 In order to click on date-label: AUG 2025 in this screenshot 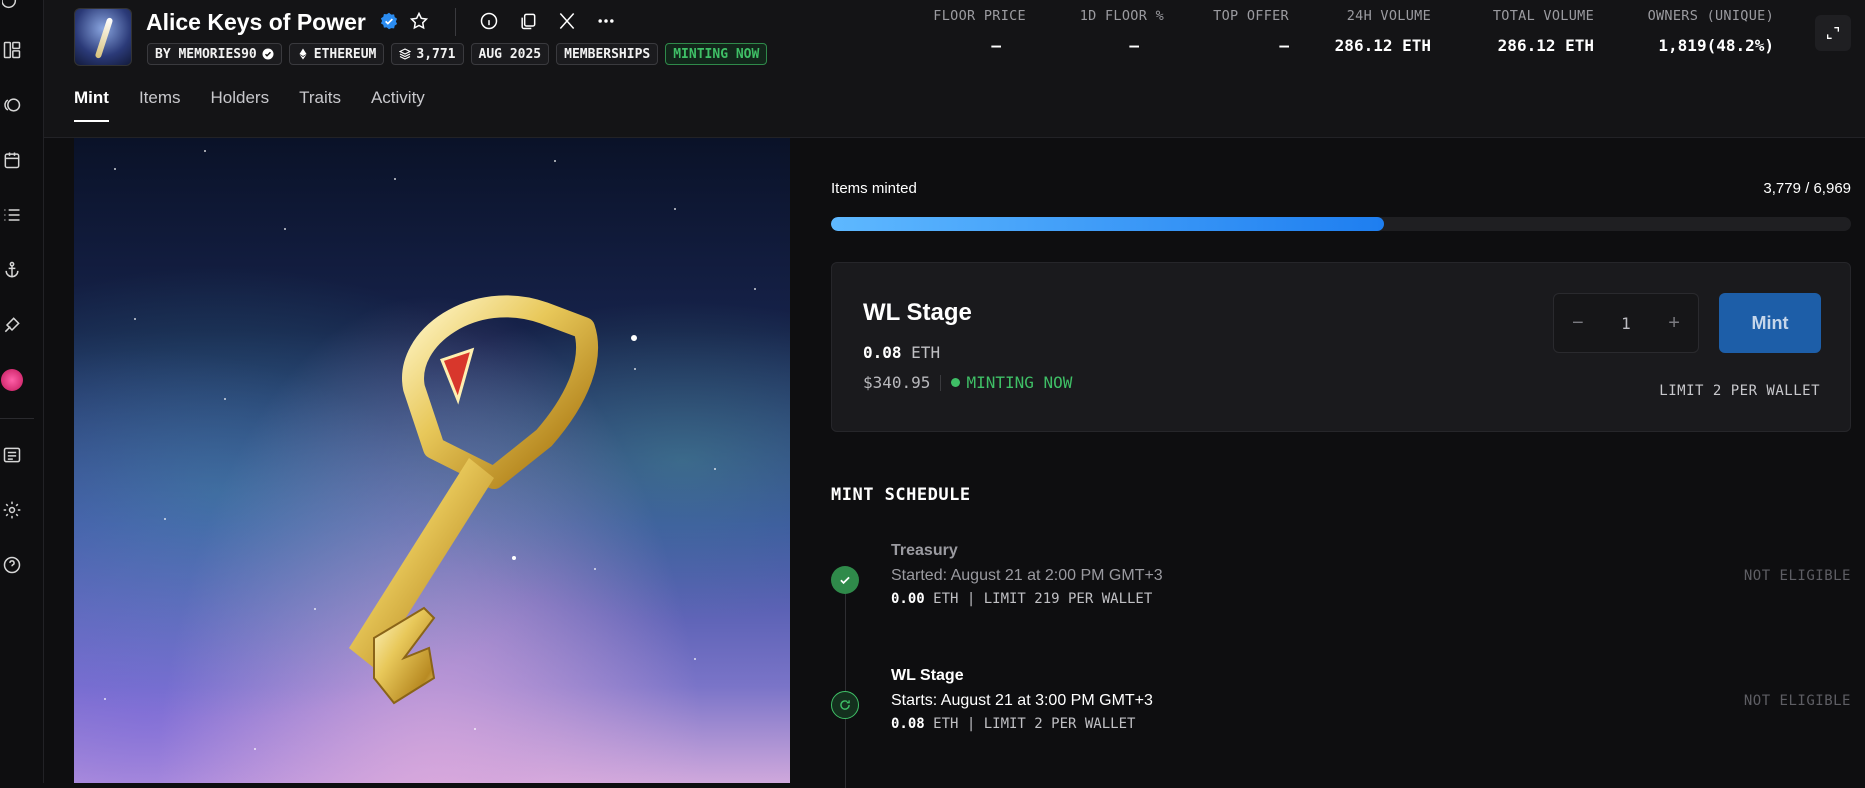, I will do `click(510, 54)`.